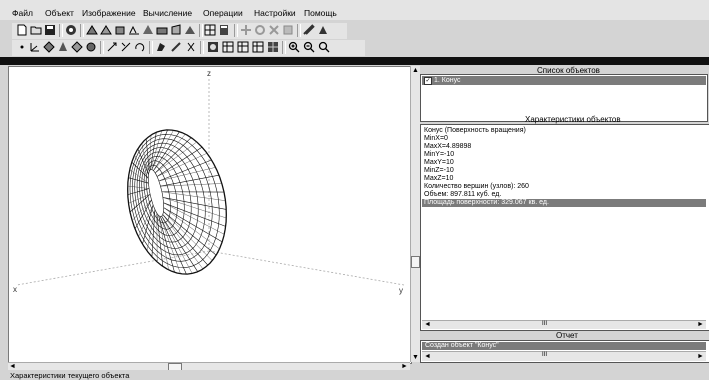  I want to click on report-box: Создан объект "Конус" ◄ III ►, so click(564, 351).